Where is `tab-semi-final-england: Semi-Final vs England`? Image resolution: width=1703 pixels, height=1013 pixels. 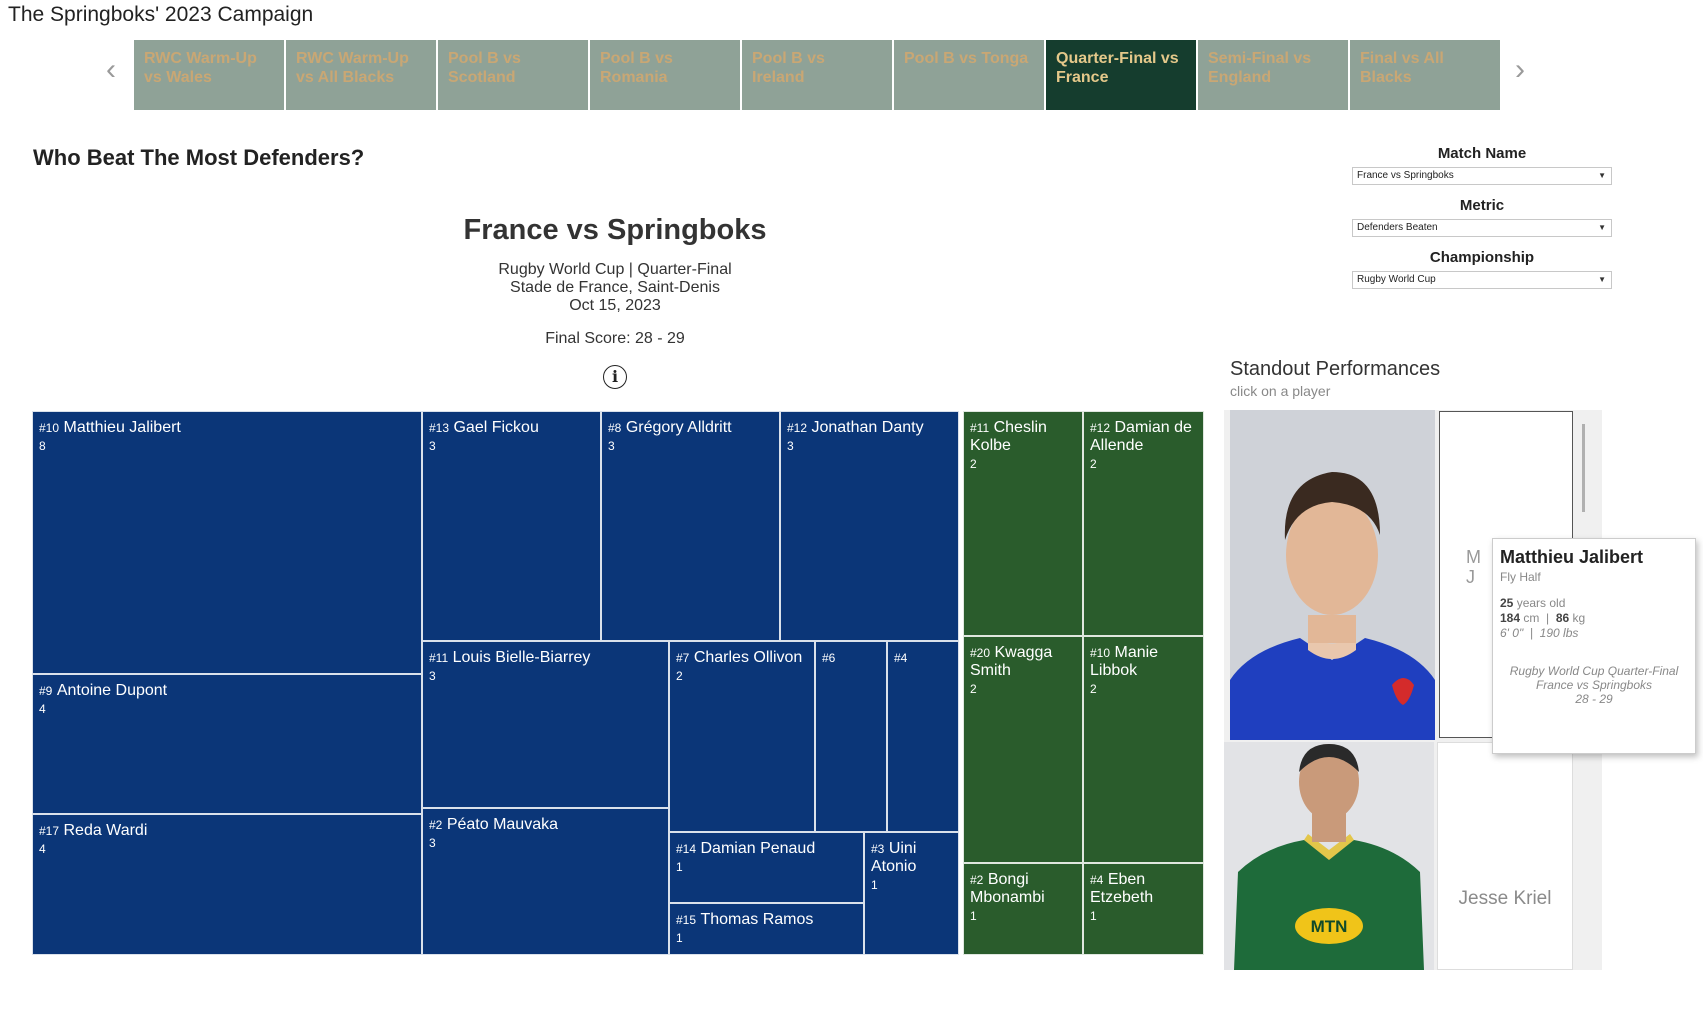
tab-semi-final-england: Semi-Final vs England is located at coordinates (1273, 75).